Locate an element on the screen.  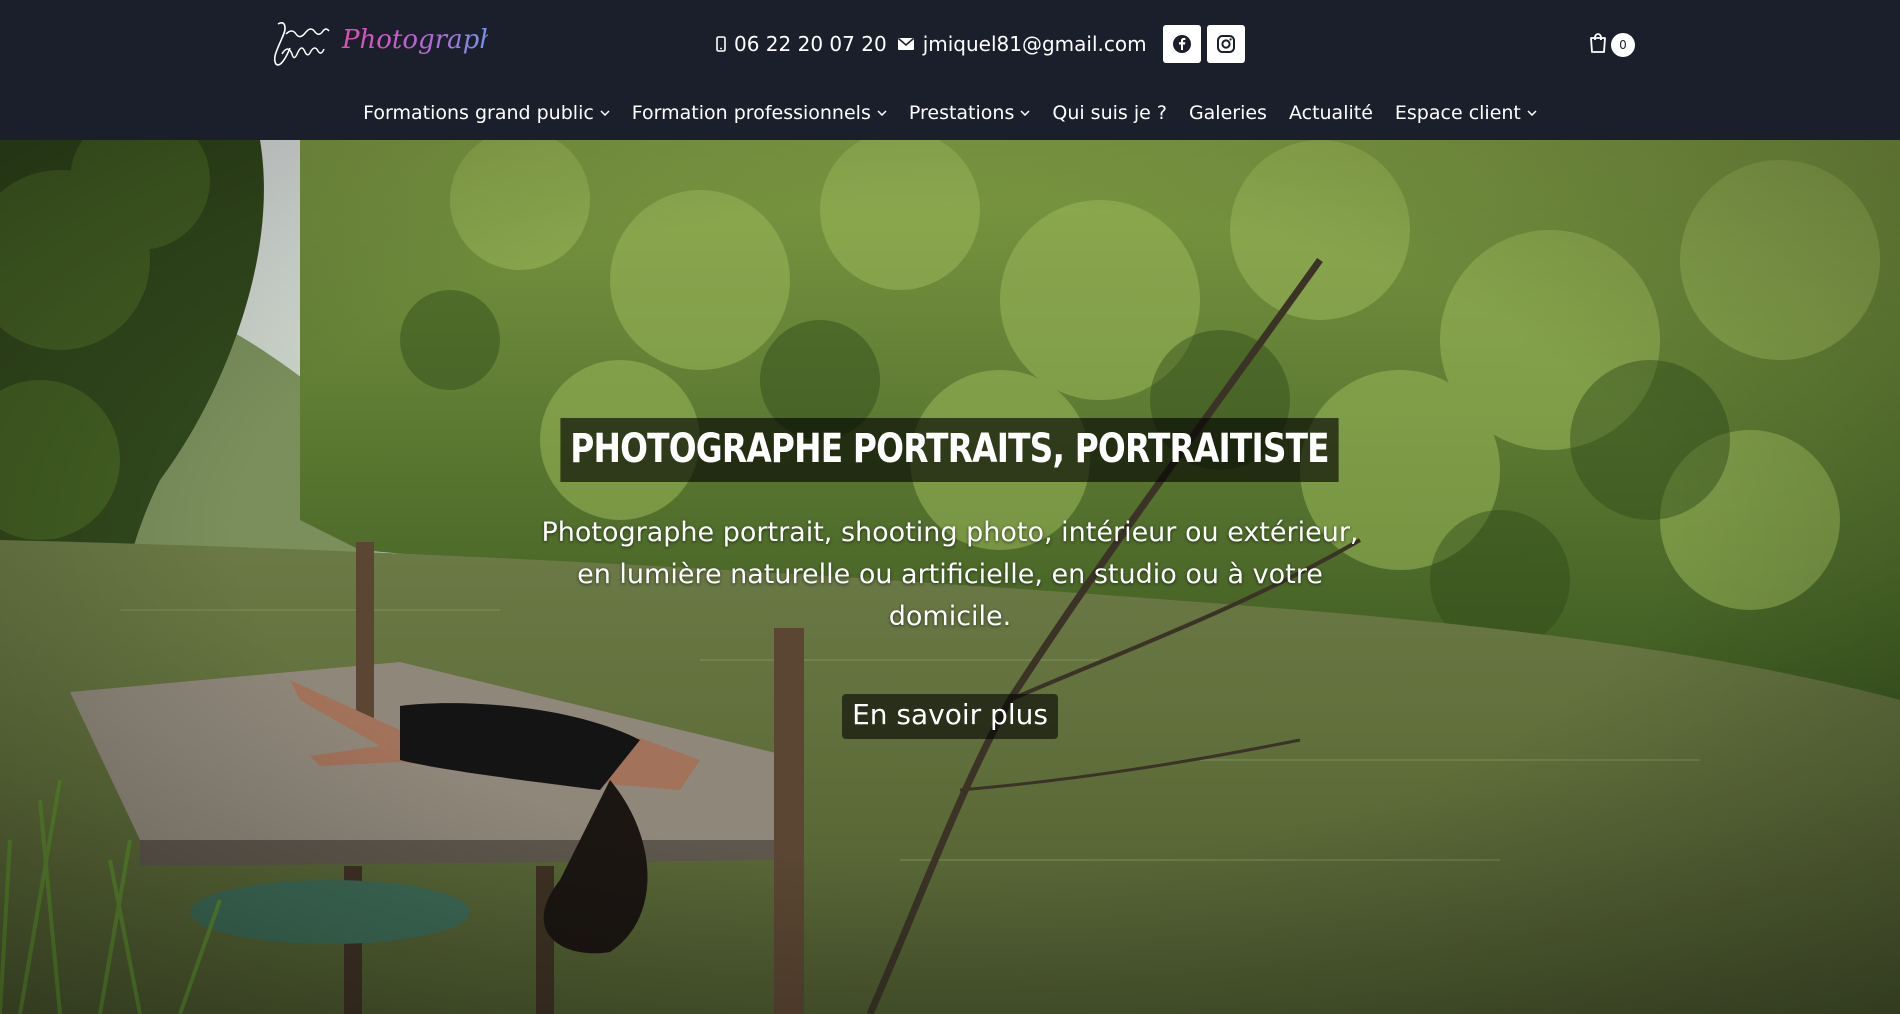
nav-item-espace-client: Espace client is located at coordinates (1466, 113).